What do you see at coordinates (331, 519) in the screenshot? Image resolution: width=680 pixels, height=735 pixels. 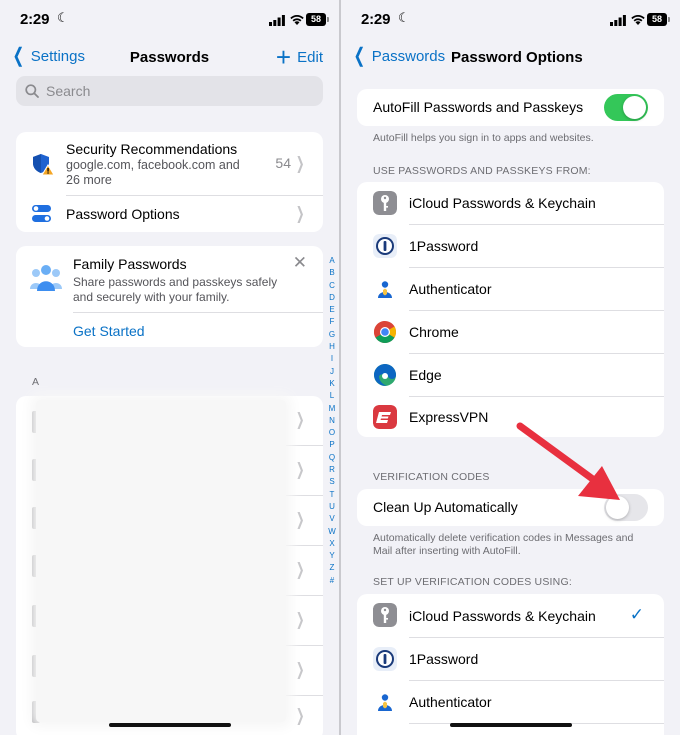 I see `index-letter: V` at bounding box center [331, 519].